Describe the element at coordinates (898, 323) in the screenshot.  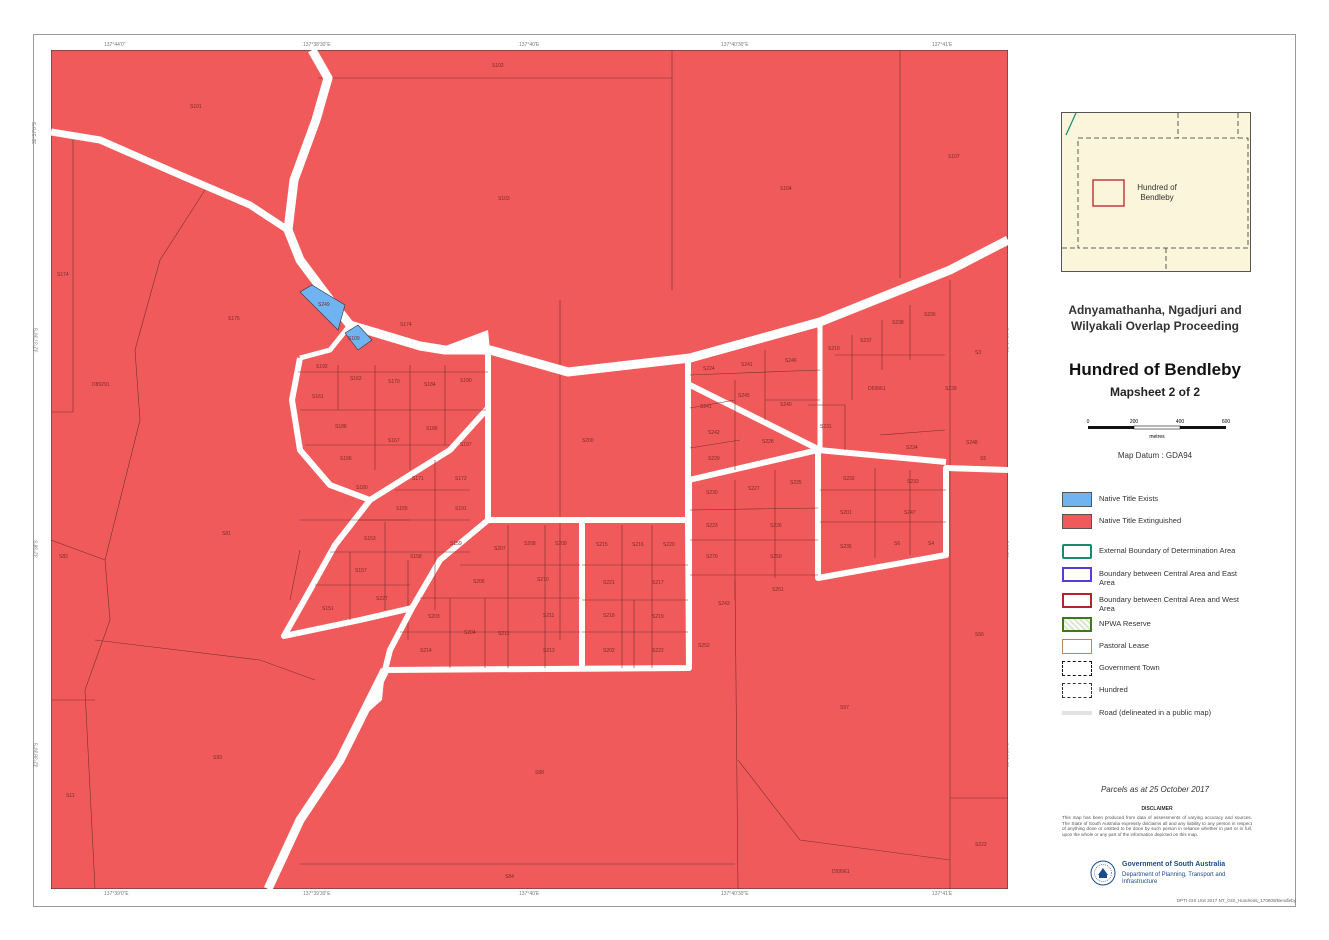
I see `parcel-label: S238` at that location.